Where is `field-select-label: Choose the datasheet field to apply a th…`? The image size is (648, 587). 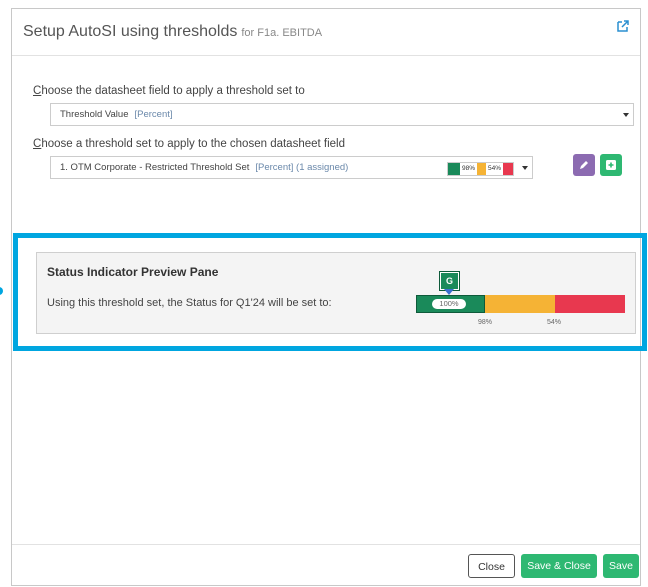
field-select-label: Choose the datasheet field to apply a th… is located at coordinates (169, 91).